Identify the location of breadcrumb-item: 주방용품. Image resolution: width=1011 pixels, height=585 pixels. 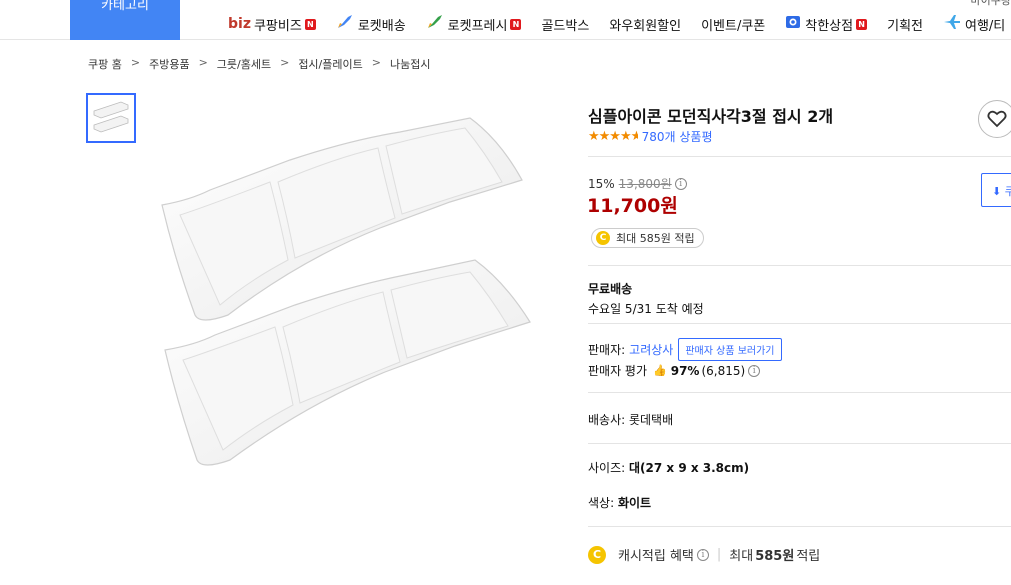
(169, 64).